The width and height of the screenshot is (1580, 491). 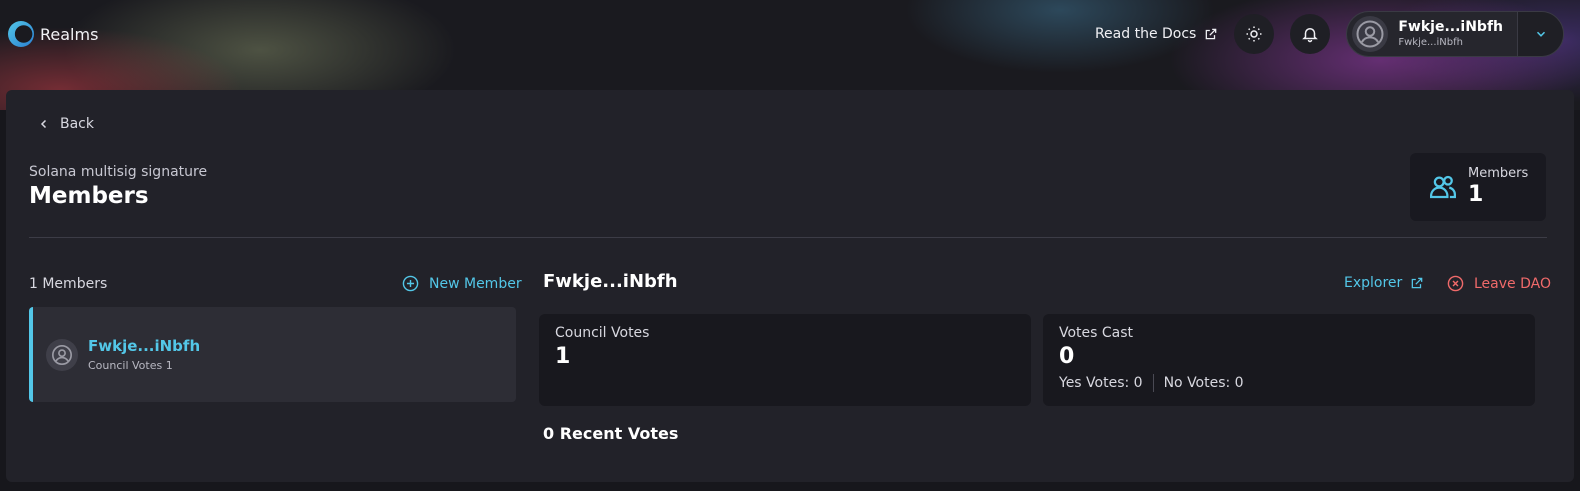 What do you see at coordinates (130, 365) in the screenshot?
I see `member-votes: Council Votes 1` at bounding box center [130, 365].